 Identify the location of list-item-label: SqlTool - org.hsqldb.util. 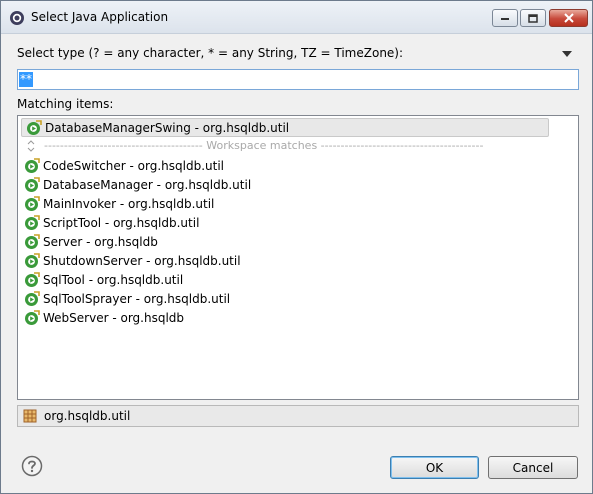
(113, 279).